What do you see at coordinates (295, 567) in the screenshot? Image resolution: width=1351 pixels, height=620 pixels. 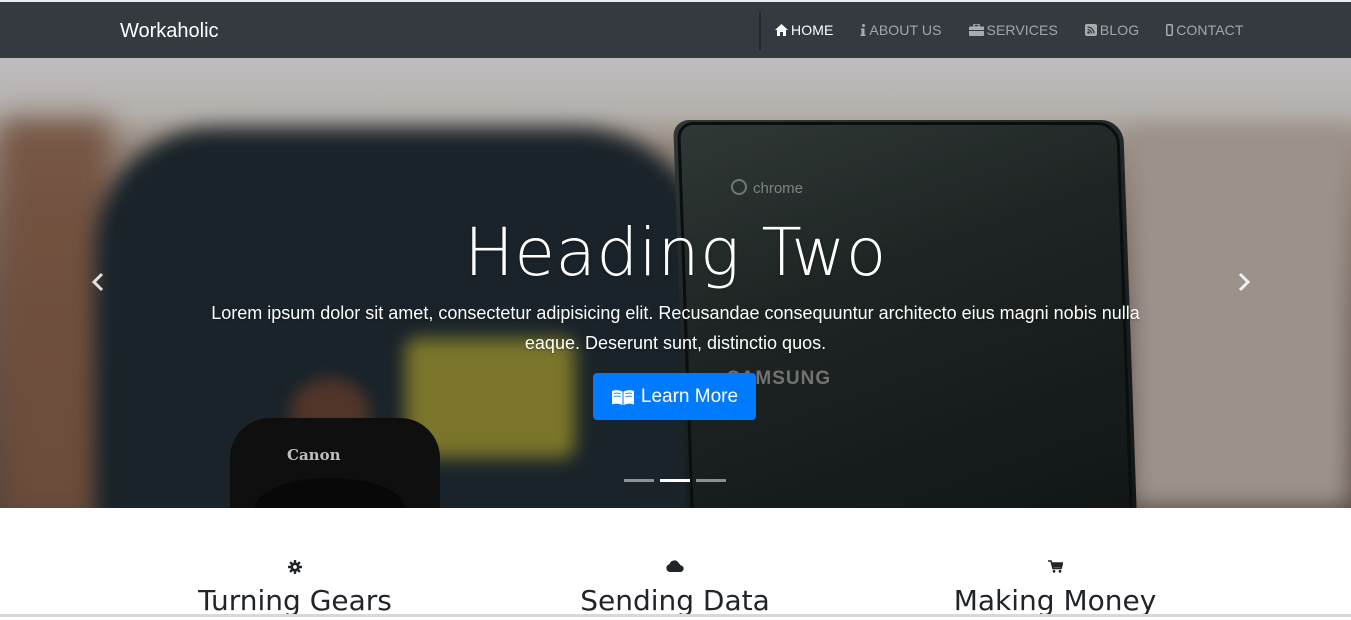 I see `gear-icon` at bounding box center [295, 567].